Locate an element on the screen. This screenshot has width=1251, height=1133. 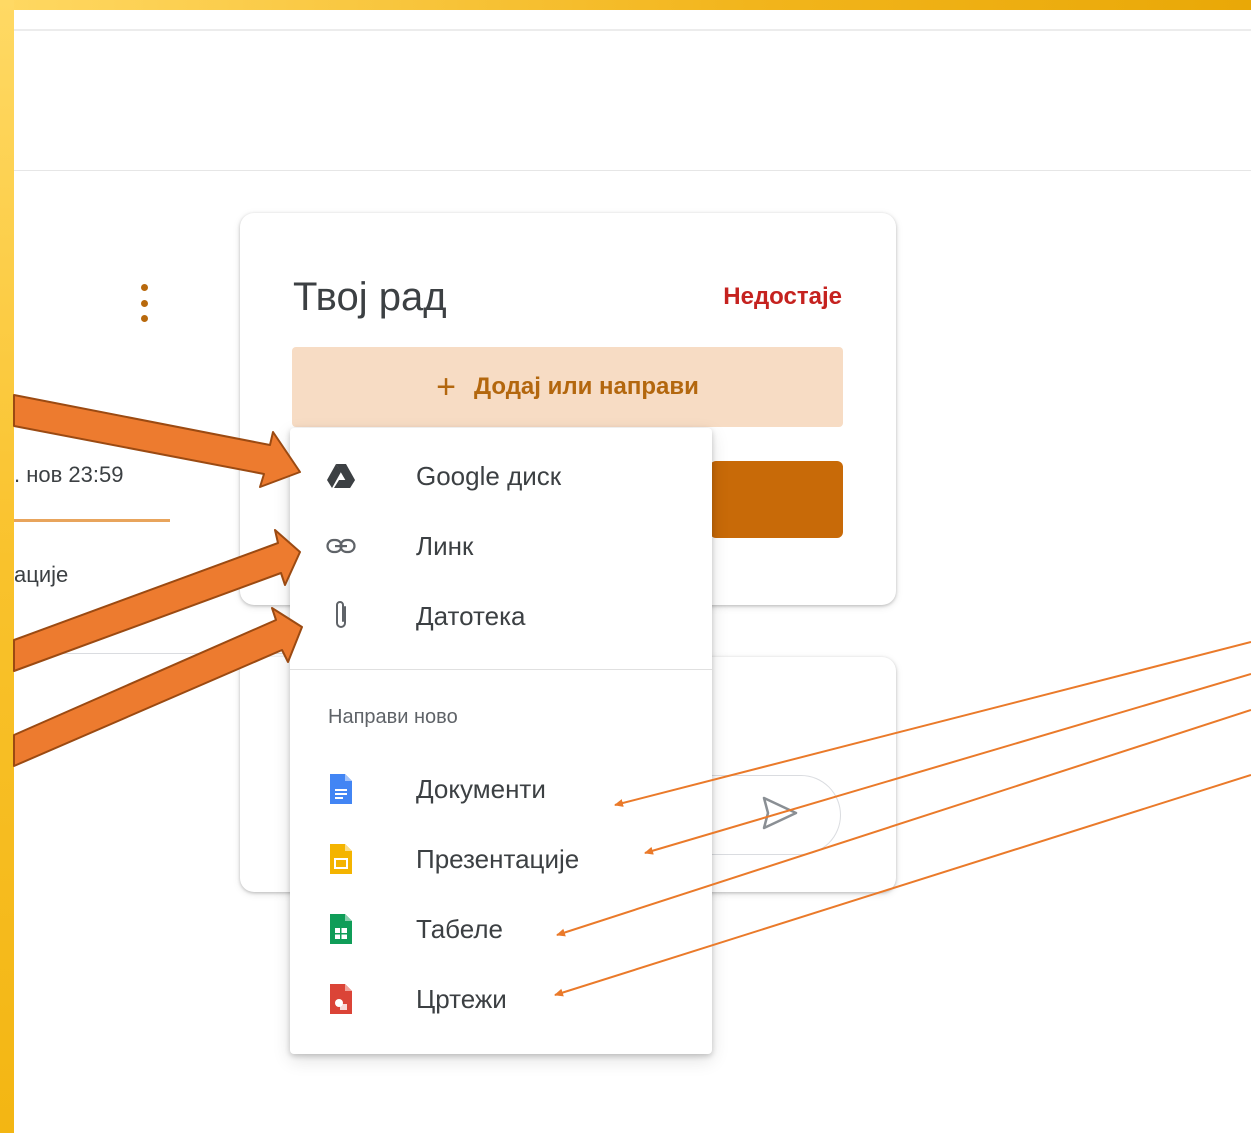
slide-frame-top is located at coordinates (625, 5).